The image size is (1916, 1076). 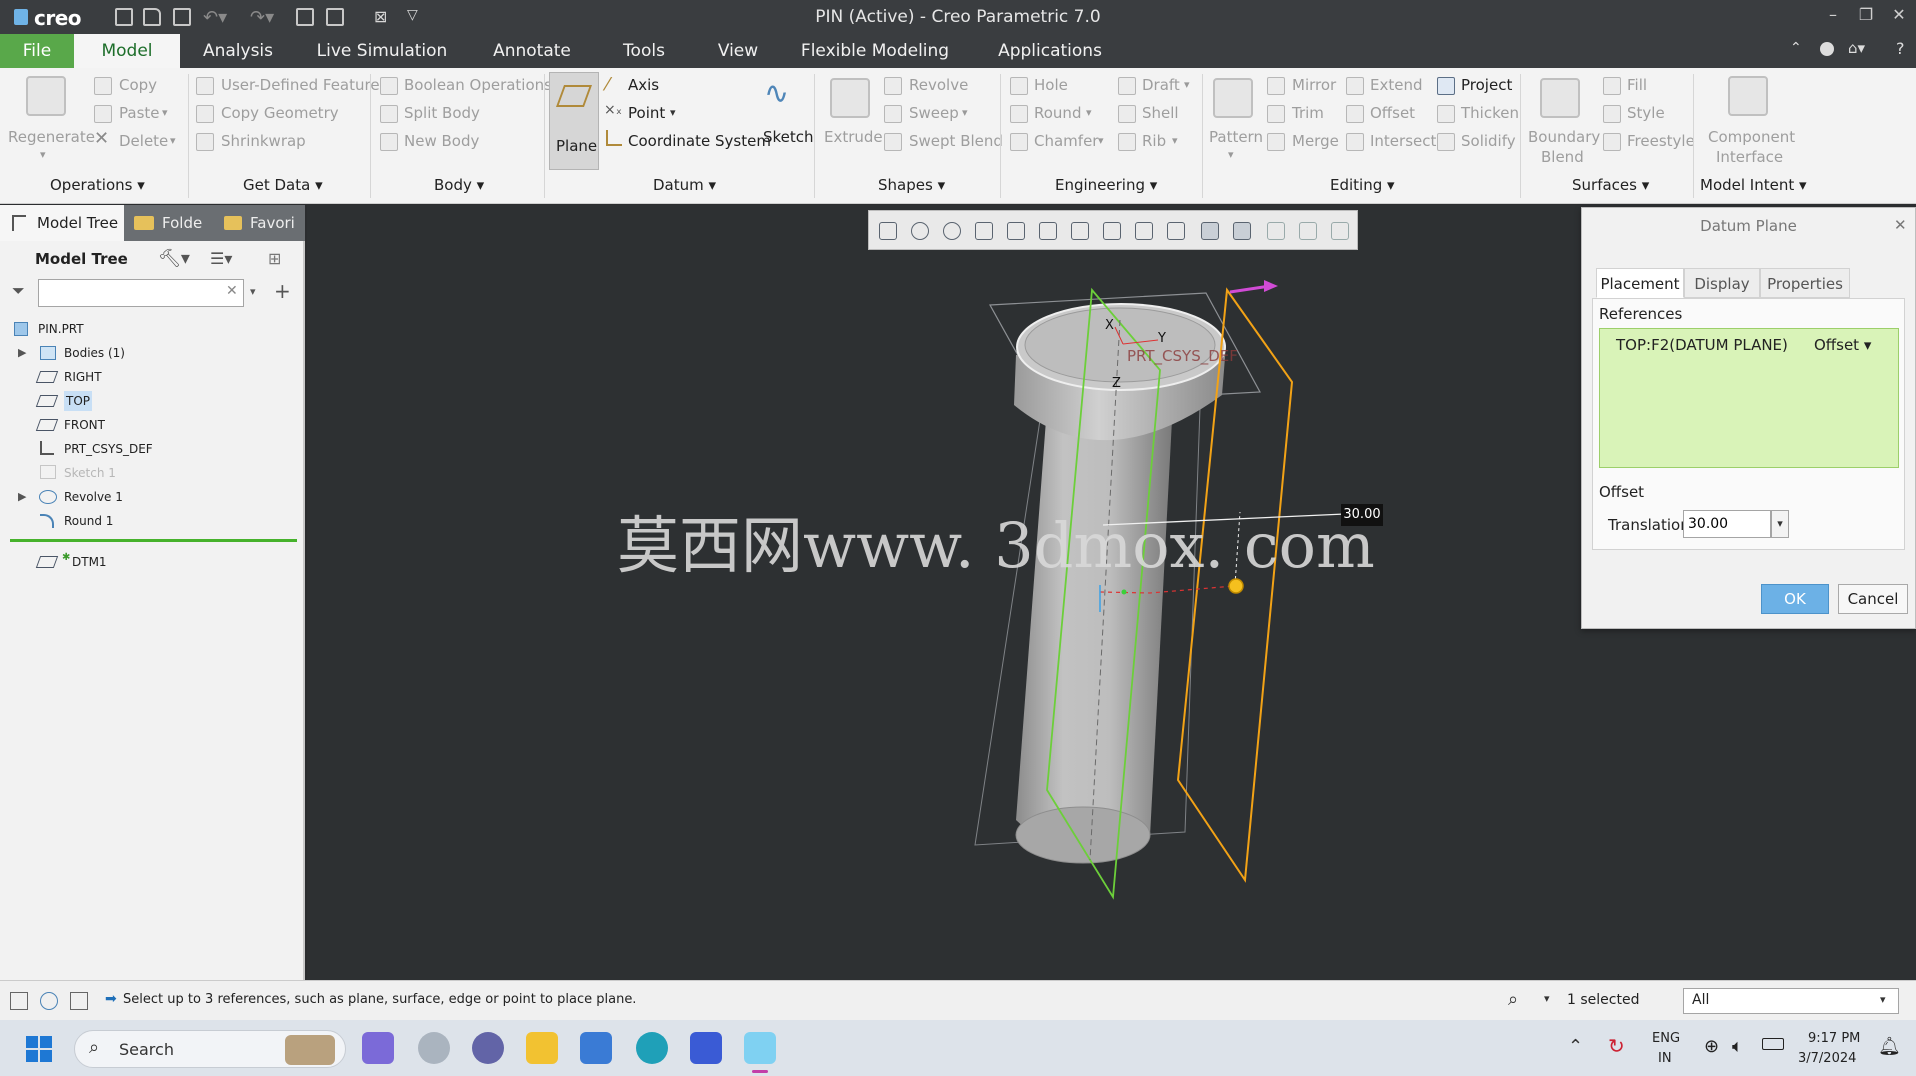 I want to click on paste-dropdown-icon: ▾, so click(x=165, y=112).